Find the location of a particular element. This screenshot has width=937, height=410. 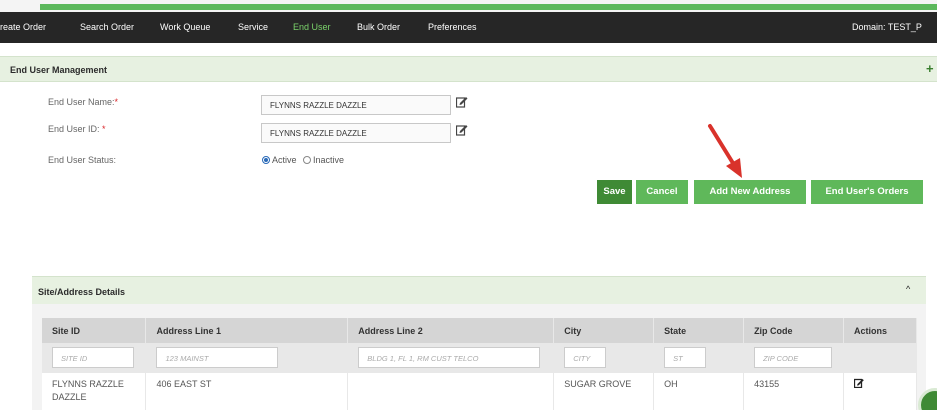

save-button: Save is located at coordinates (614, 192).